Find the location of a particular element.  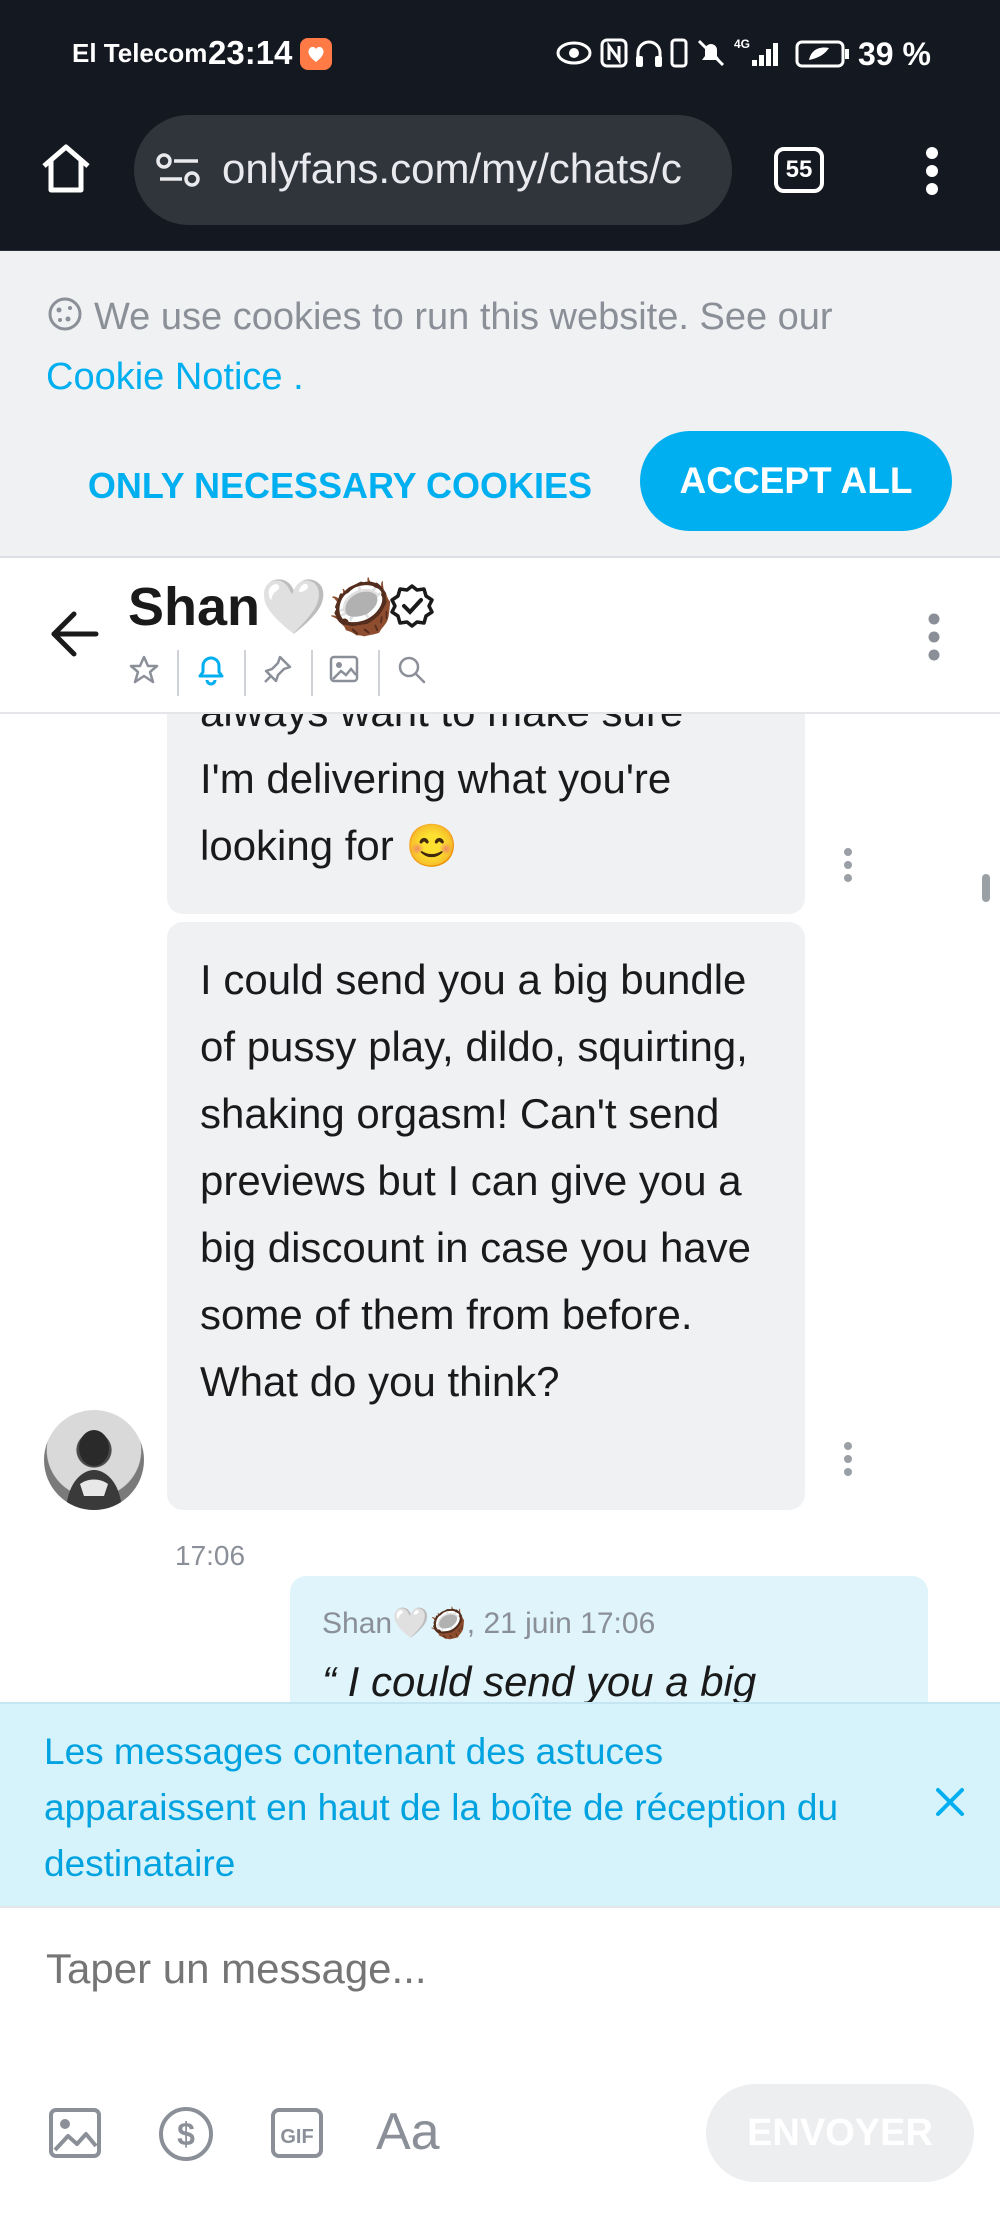

nfc-icon is located at coordinates (614, 55).